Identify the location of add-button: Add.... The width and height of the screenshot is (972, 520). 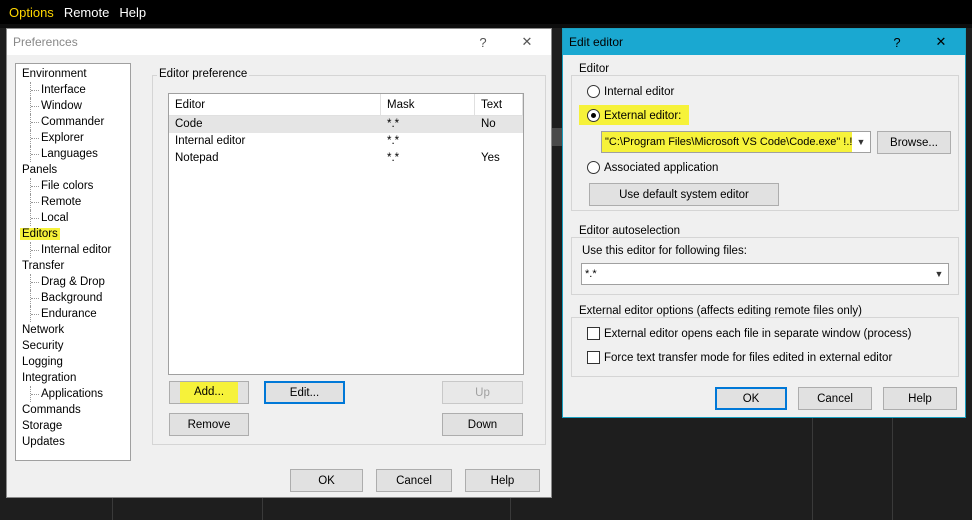
(209, 392).